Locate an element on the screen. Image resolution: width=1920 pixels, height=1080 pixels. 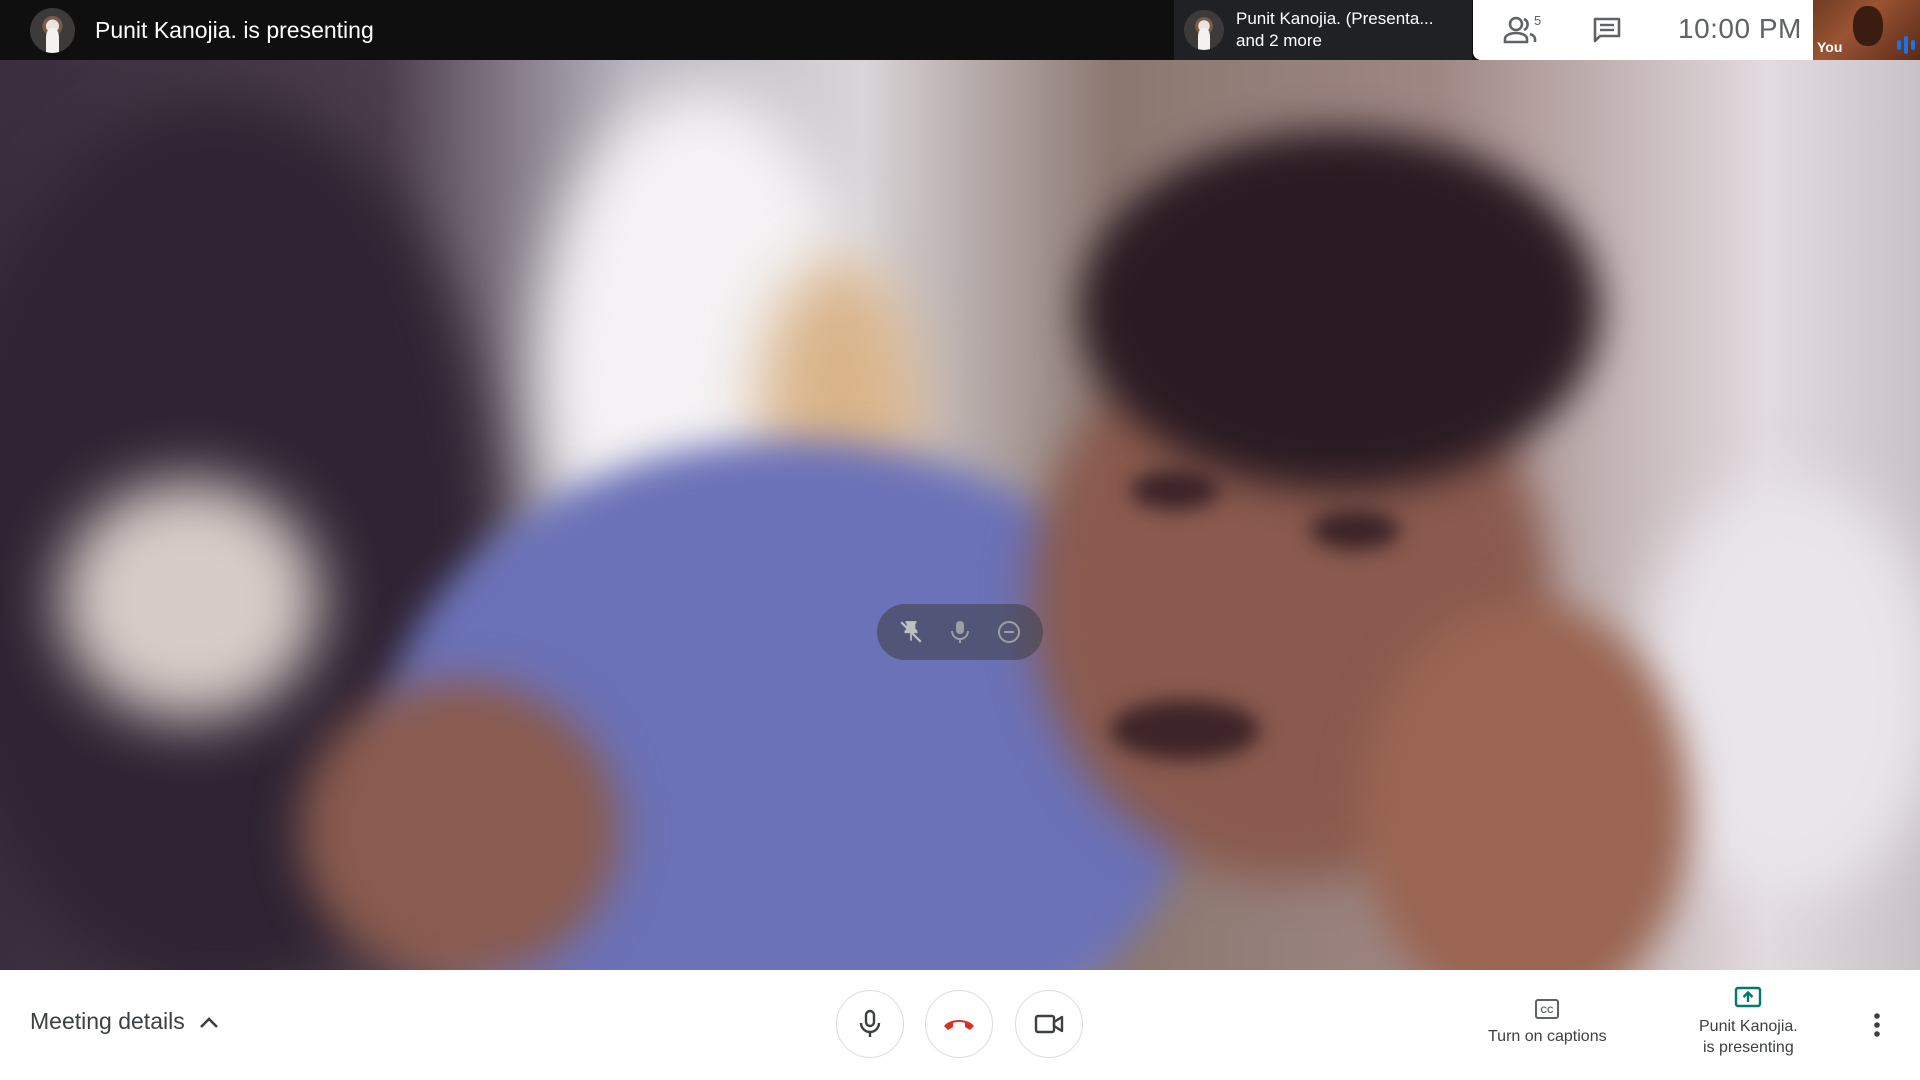
audio-level-icon is located at coordinates (1906, 45).